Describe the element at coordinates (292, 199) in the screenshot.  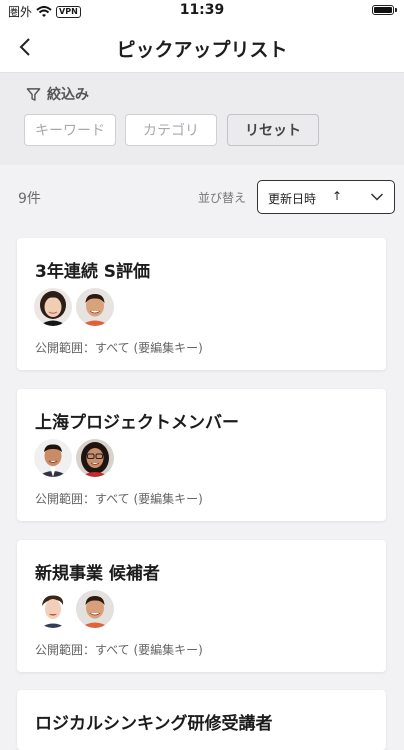
I see `sort-value: 更新日時` at that location.